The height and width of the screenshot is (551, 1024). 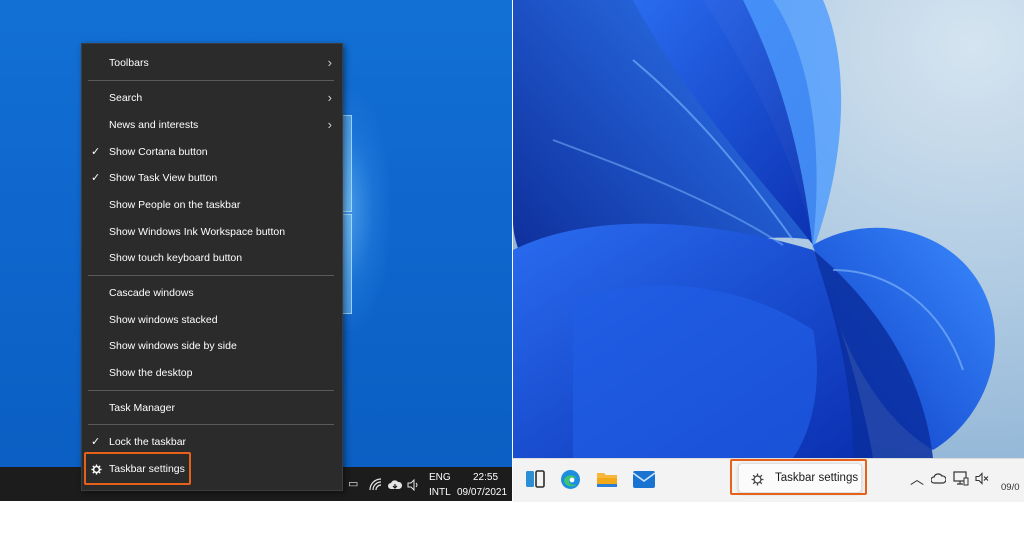 I want to click on highlight-box-win11, so click(x=798, y=477).